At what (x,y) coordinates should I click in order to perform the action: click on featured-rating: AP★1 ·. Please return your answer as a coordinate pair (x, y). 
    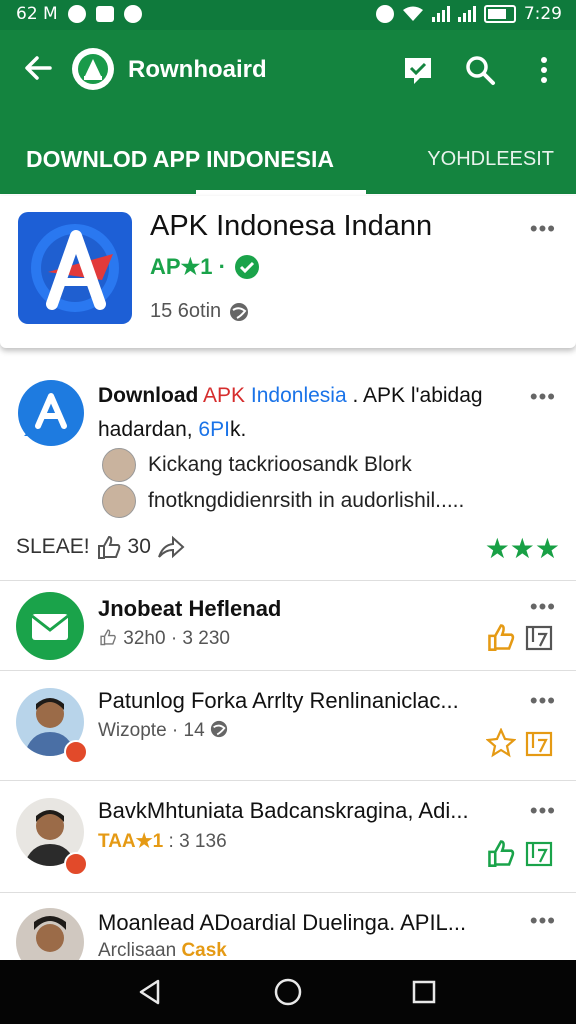
    Looking at the image, I should click on (205, 267).